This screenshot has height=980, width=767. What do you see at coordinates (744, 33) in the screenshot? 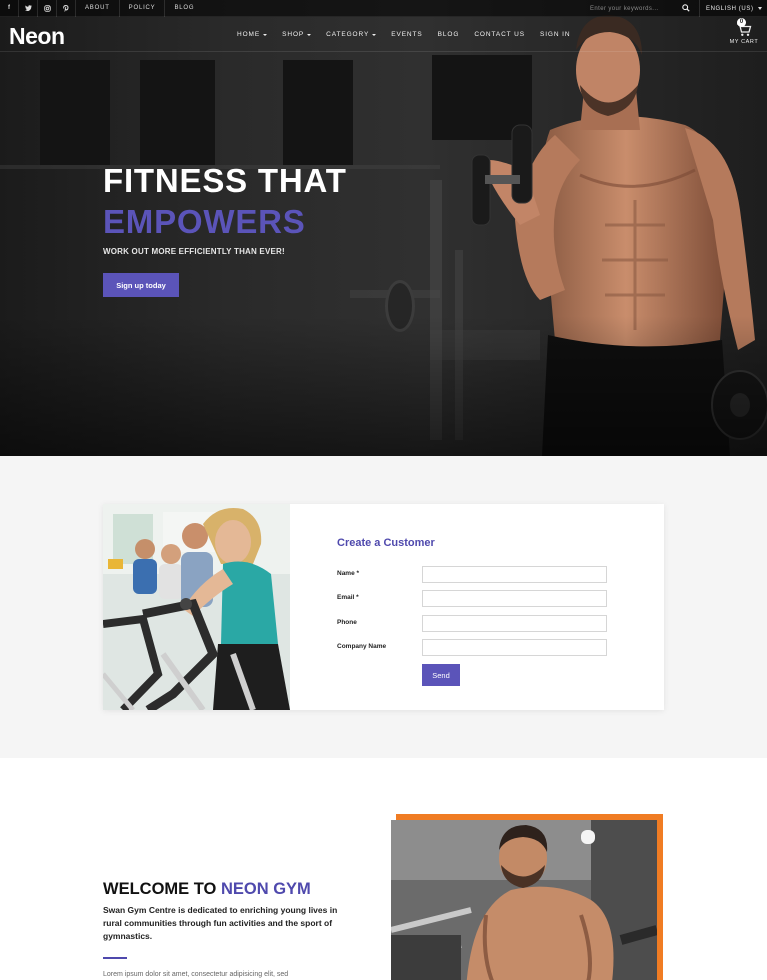
I see `cart-button: 0 MY CART` at bounding box center [744, 33].